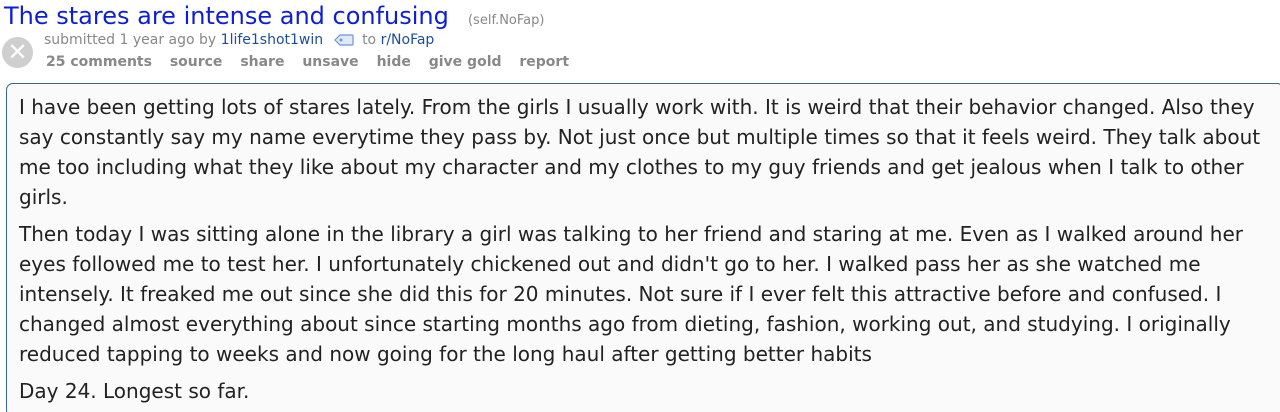 This screenshot has width=1280, height=412. Describe the element at coordinates (343, 40) in the screenshot. I see `tag-icon` at that location.